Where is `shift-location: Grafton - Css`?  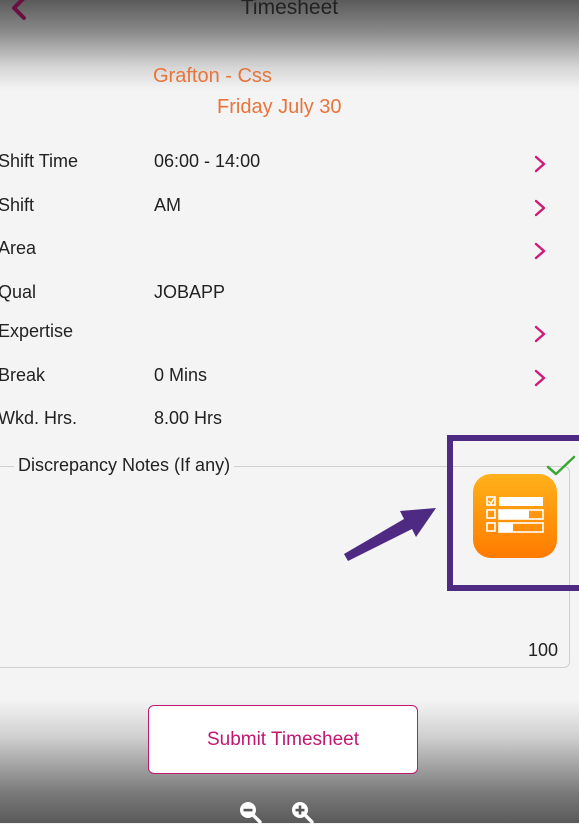
shift-location: Grafton - Css is located at coordinates (212, 76).